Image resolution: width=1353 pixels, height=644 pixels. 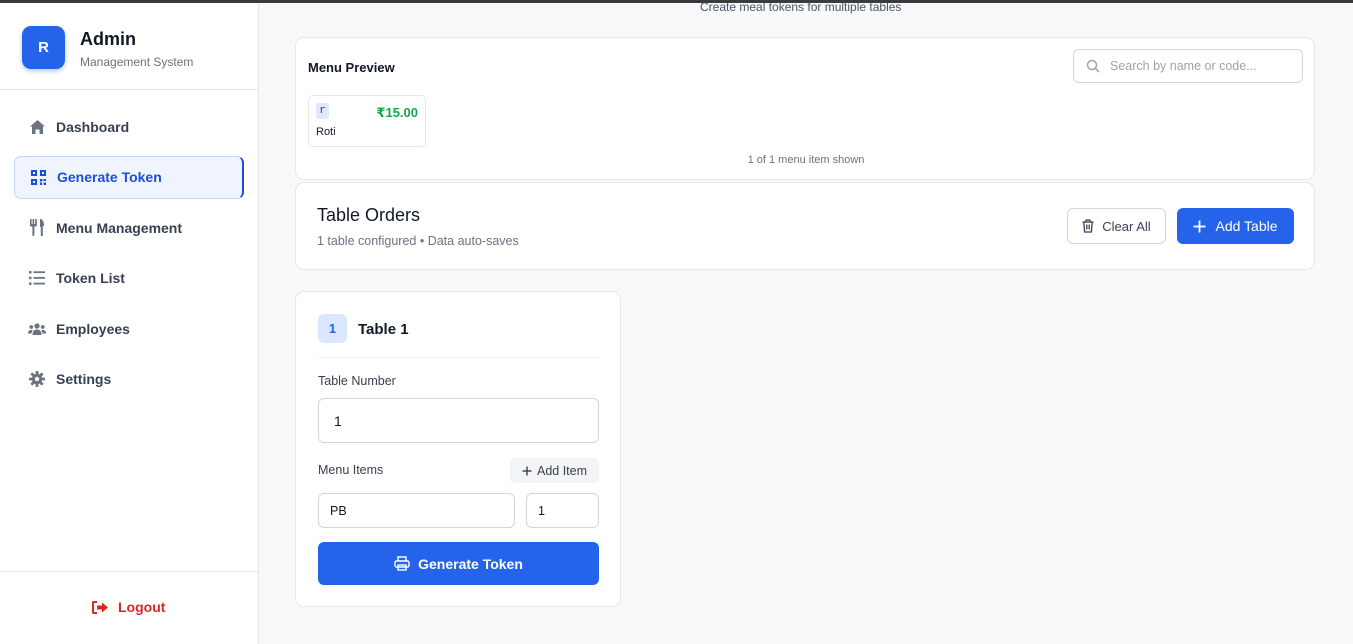 What do you see at coordinates (93, 126) in the screenshot?
I see `sidebar-item-label: Dashboard` at bounding box center [93, 126].